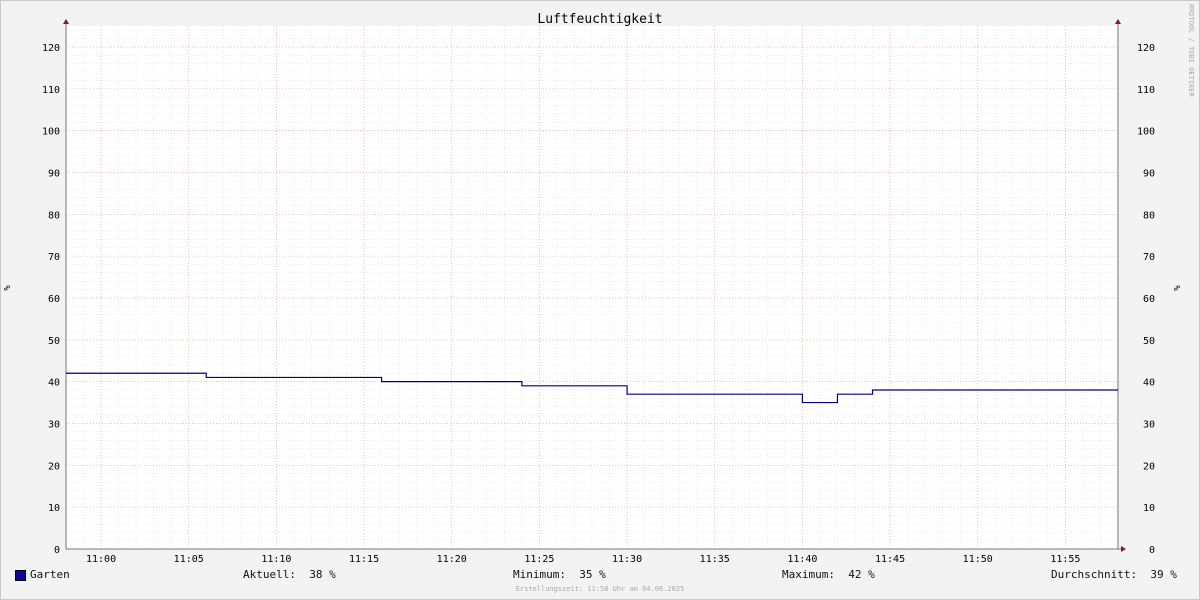 The image size is (1200, 600). What do you see at coordinates (452, 559) in the screenshot?
I see `x-tick-label: 11:20` at bounding box center [452, 559].